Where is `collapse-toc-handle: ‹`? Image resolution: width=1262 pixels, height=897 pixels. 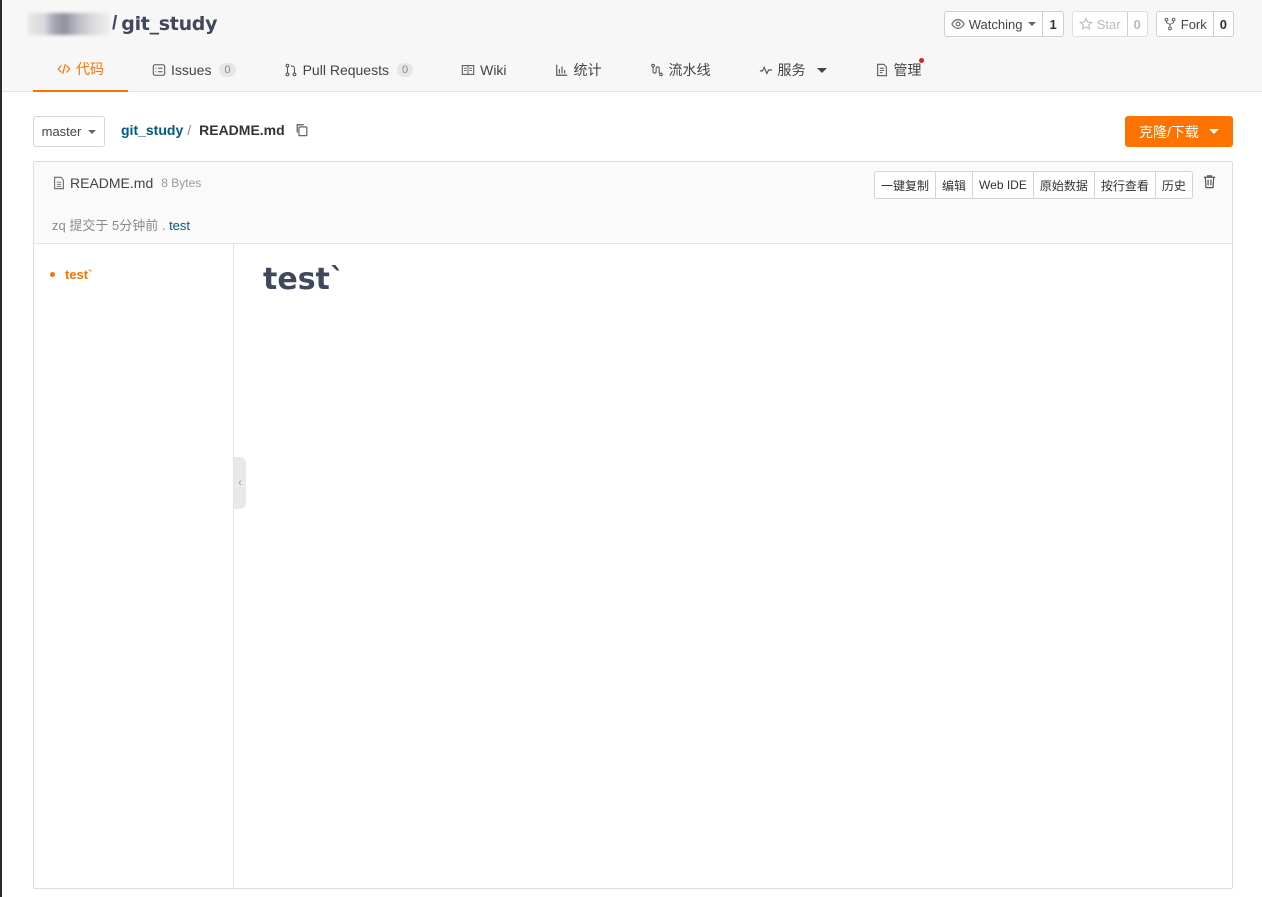 collapse-toc-handle: ‹ is located at coordinates (240, 483).